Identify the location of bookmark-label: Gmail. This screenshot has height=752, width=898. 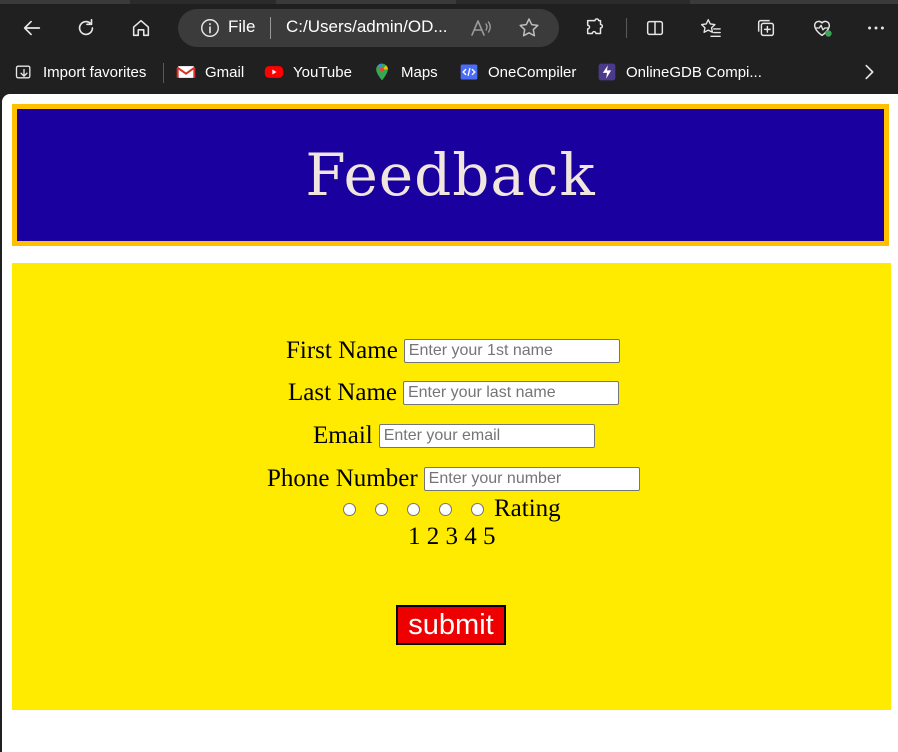
(225, 72).